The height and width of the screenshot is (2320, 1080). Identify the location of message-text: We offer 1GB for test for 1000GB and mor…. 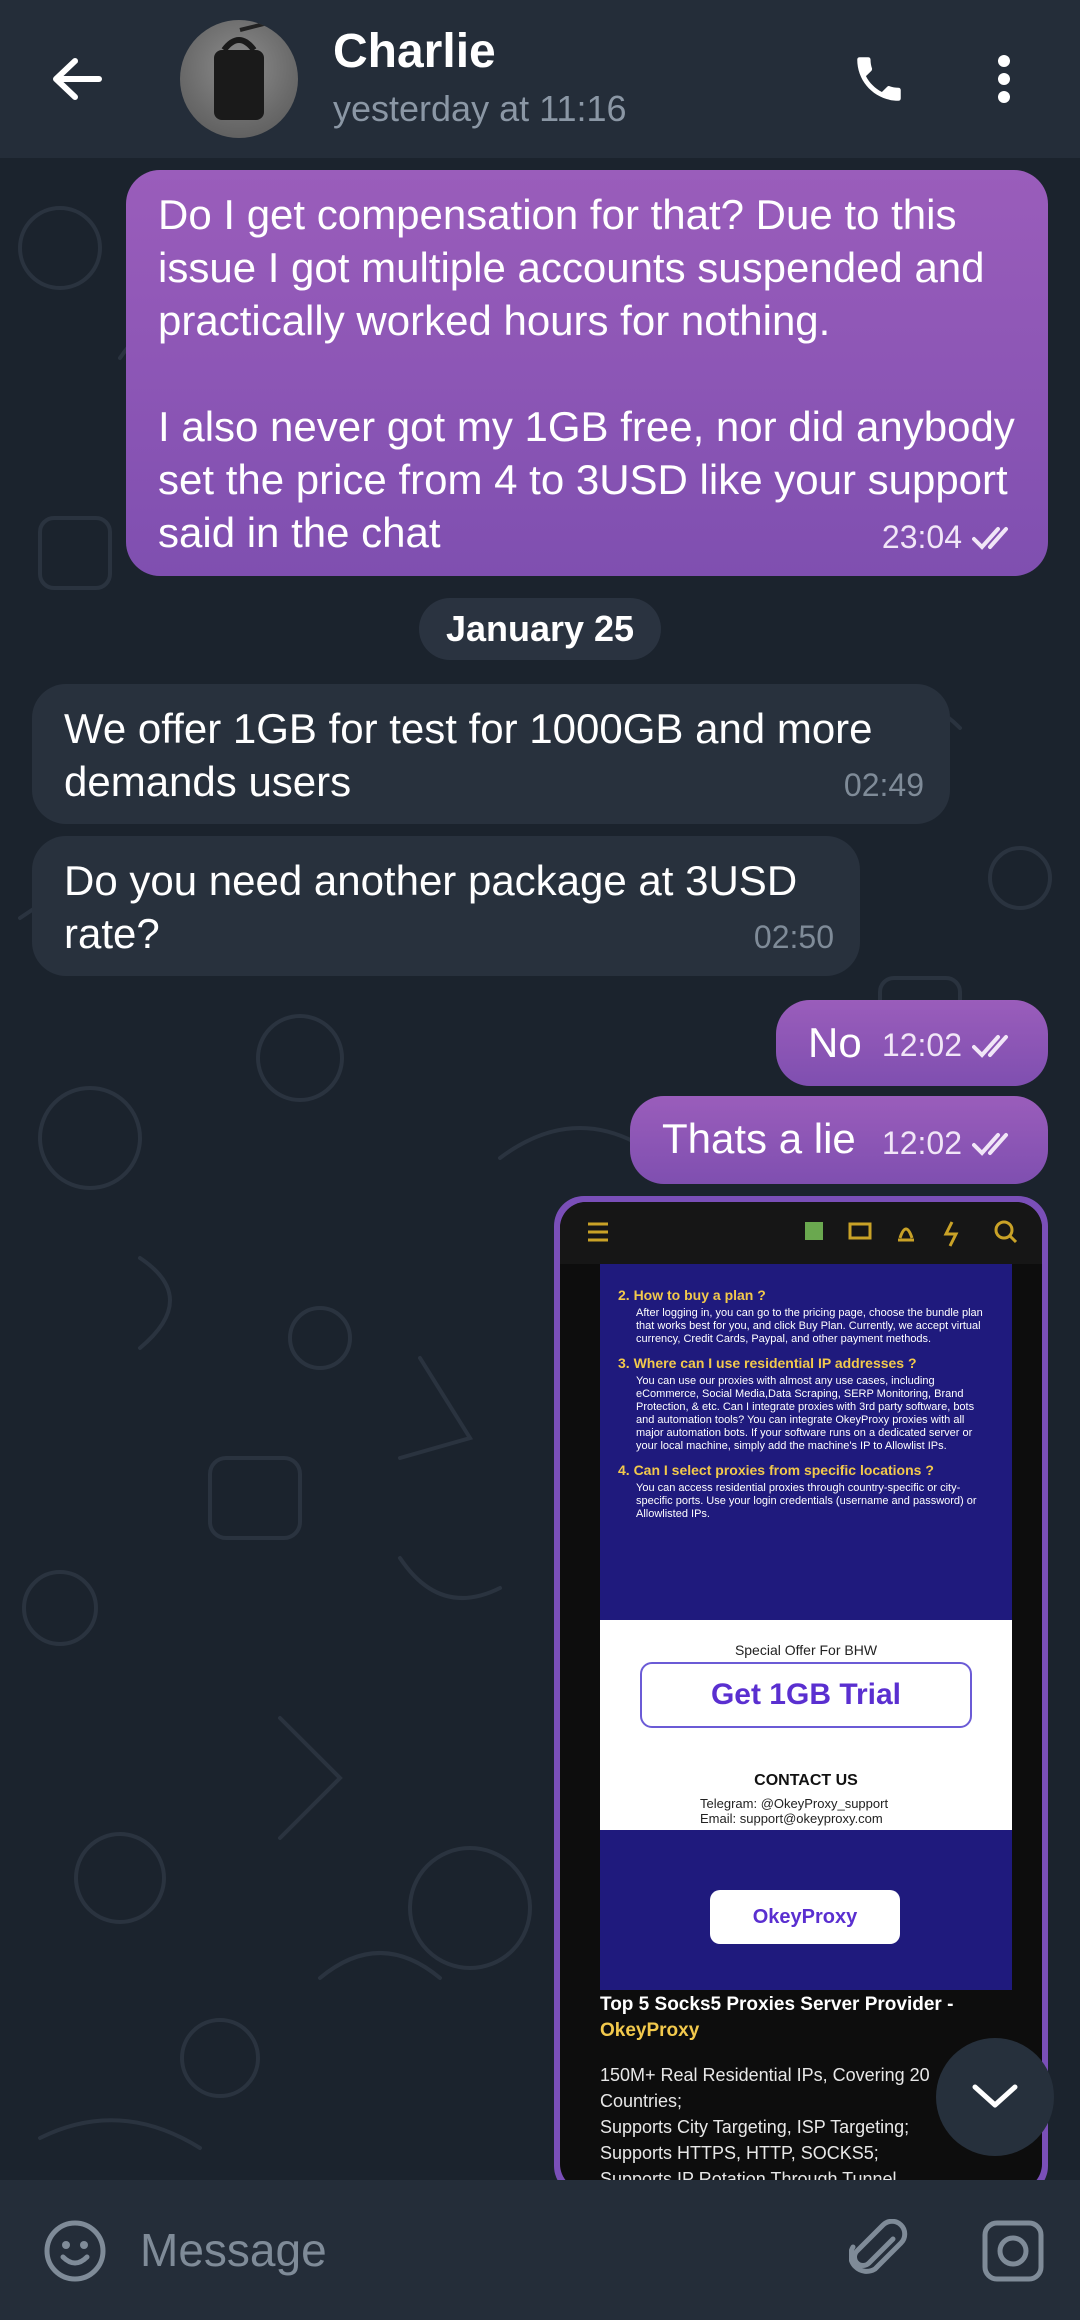
(474, 755).